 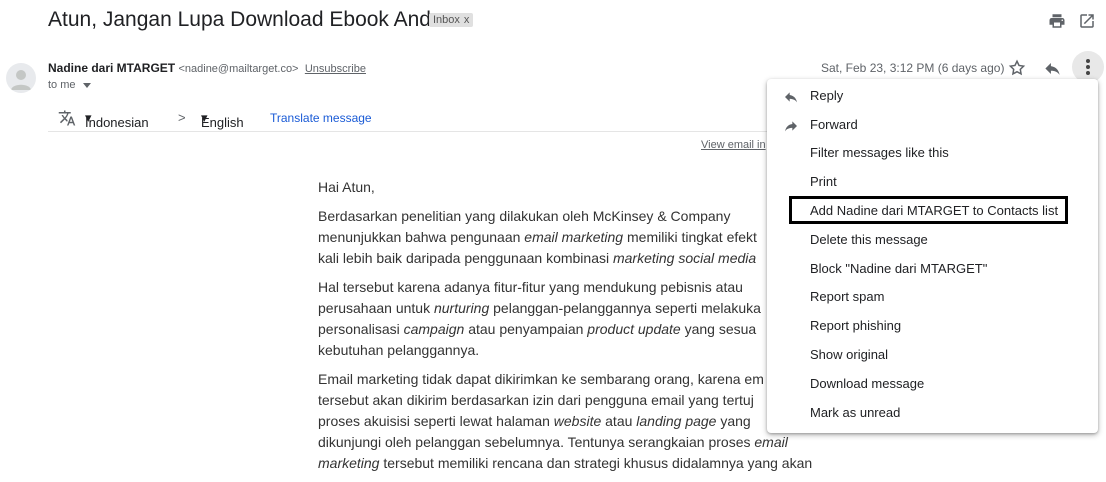 I want to click on menu-item-mark-as-unread: Mark as unread, so click(x=932, y=414).